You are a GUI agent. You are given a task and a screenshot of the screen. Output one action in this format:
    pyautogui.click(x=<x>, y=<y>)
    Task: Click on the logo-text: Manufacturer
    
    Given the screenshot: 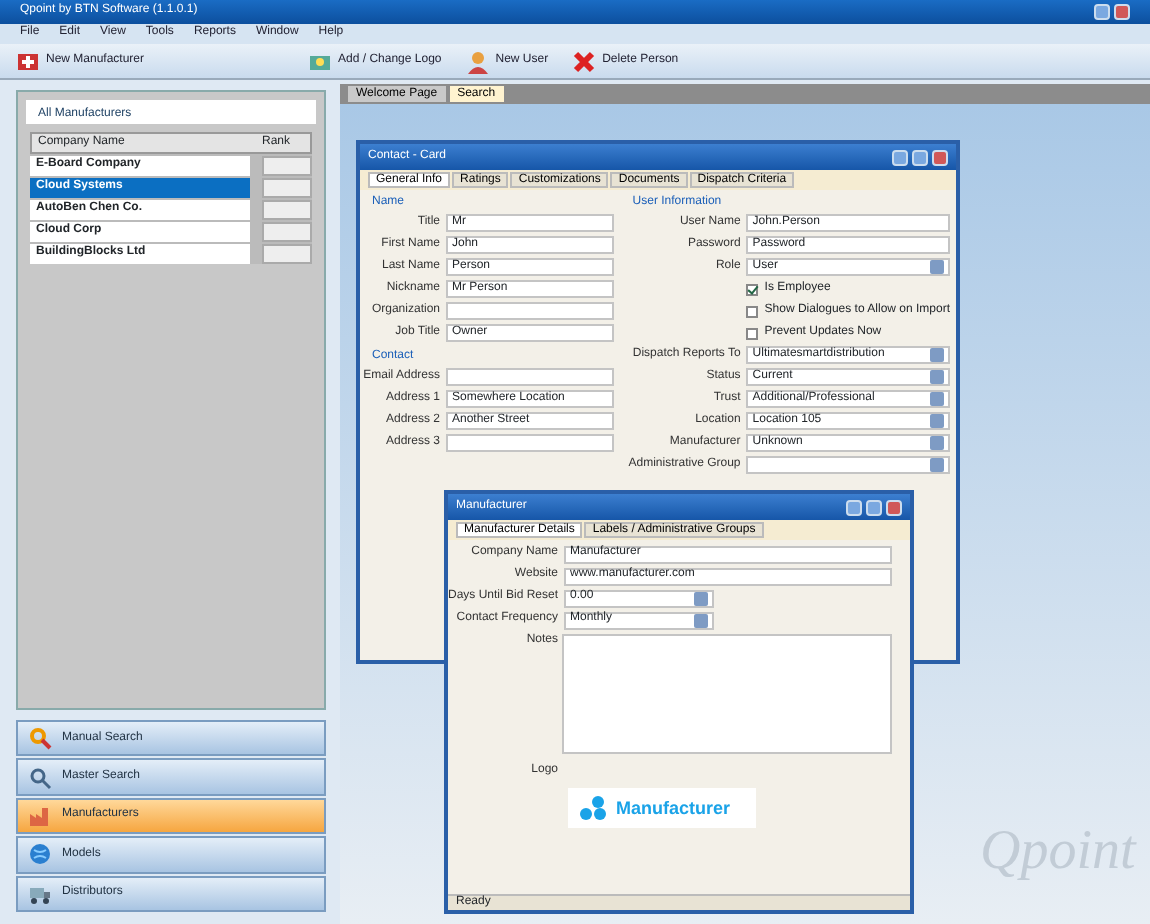 What is the action you would take?
    pyautogui.click(x=673, y=808)
    